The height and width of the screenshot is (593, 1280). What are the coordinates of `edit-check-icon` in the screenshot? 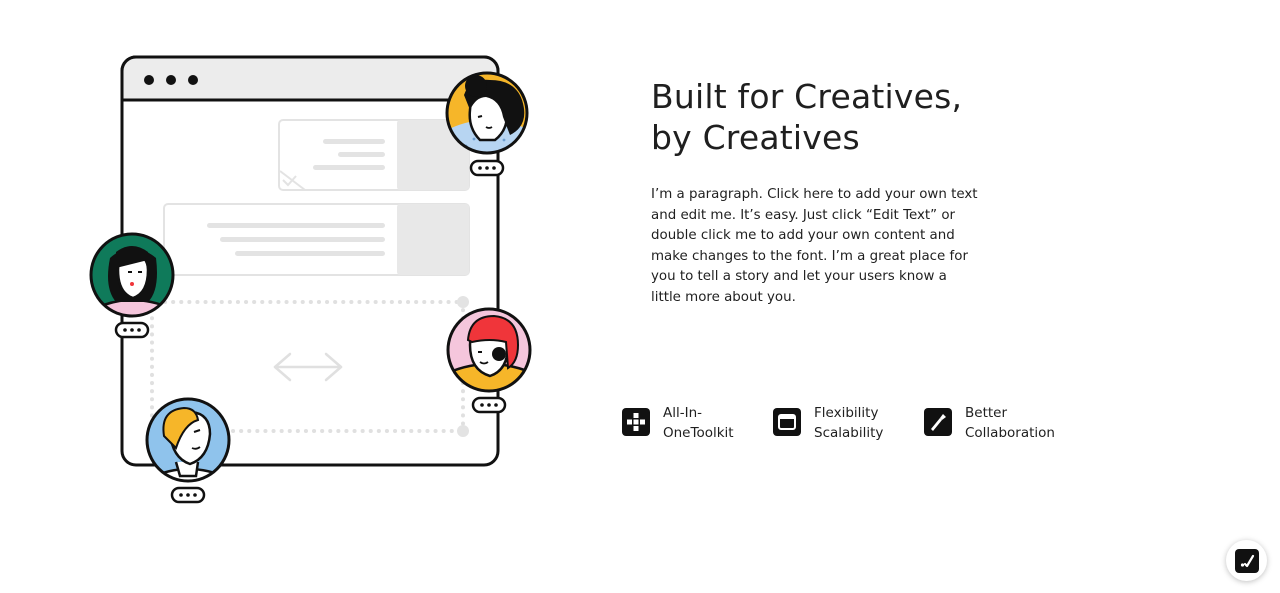 It's located at (1246, 560).